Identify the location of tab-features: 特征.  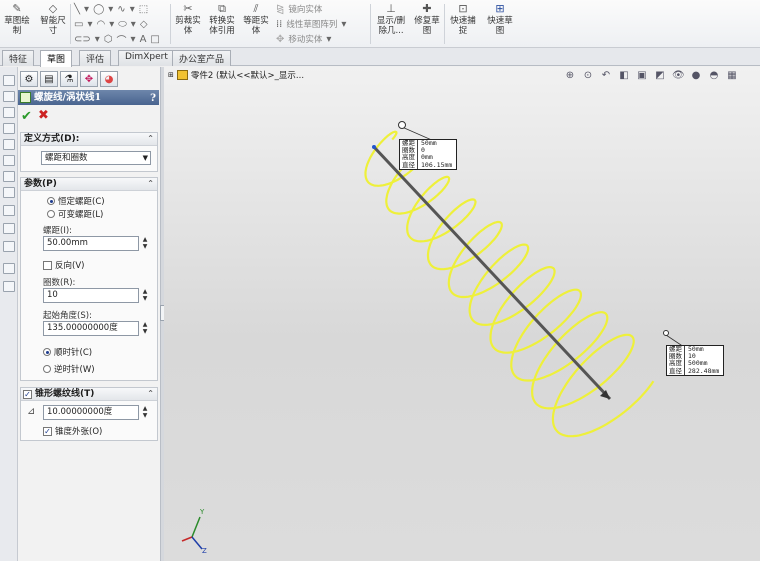
(18, 58).